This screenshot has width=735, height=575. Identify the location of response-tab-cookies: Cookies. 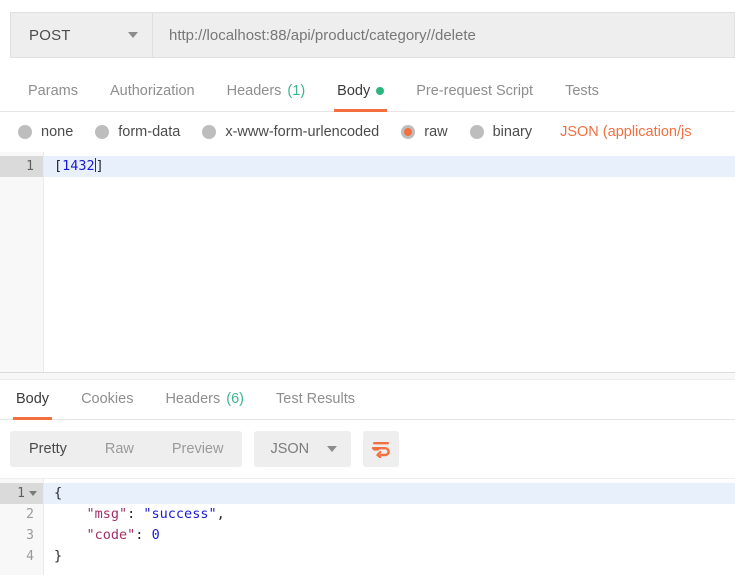
(107, 405).